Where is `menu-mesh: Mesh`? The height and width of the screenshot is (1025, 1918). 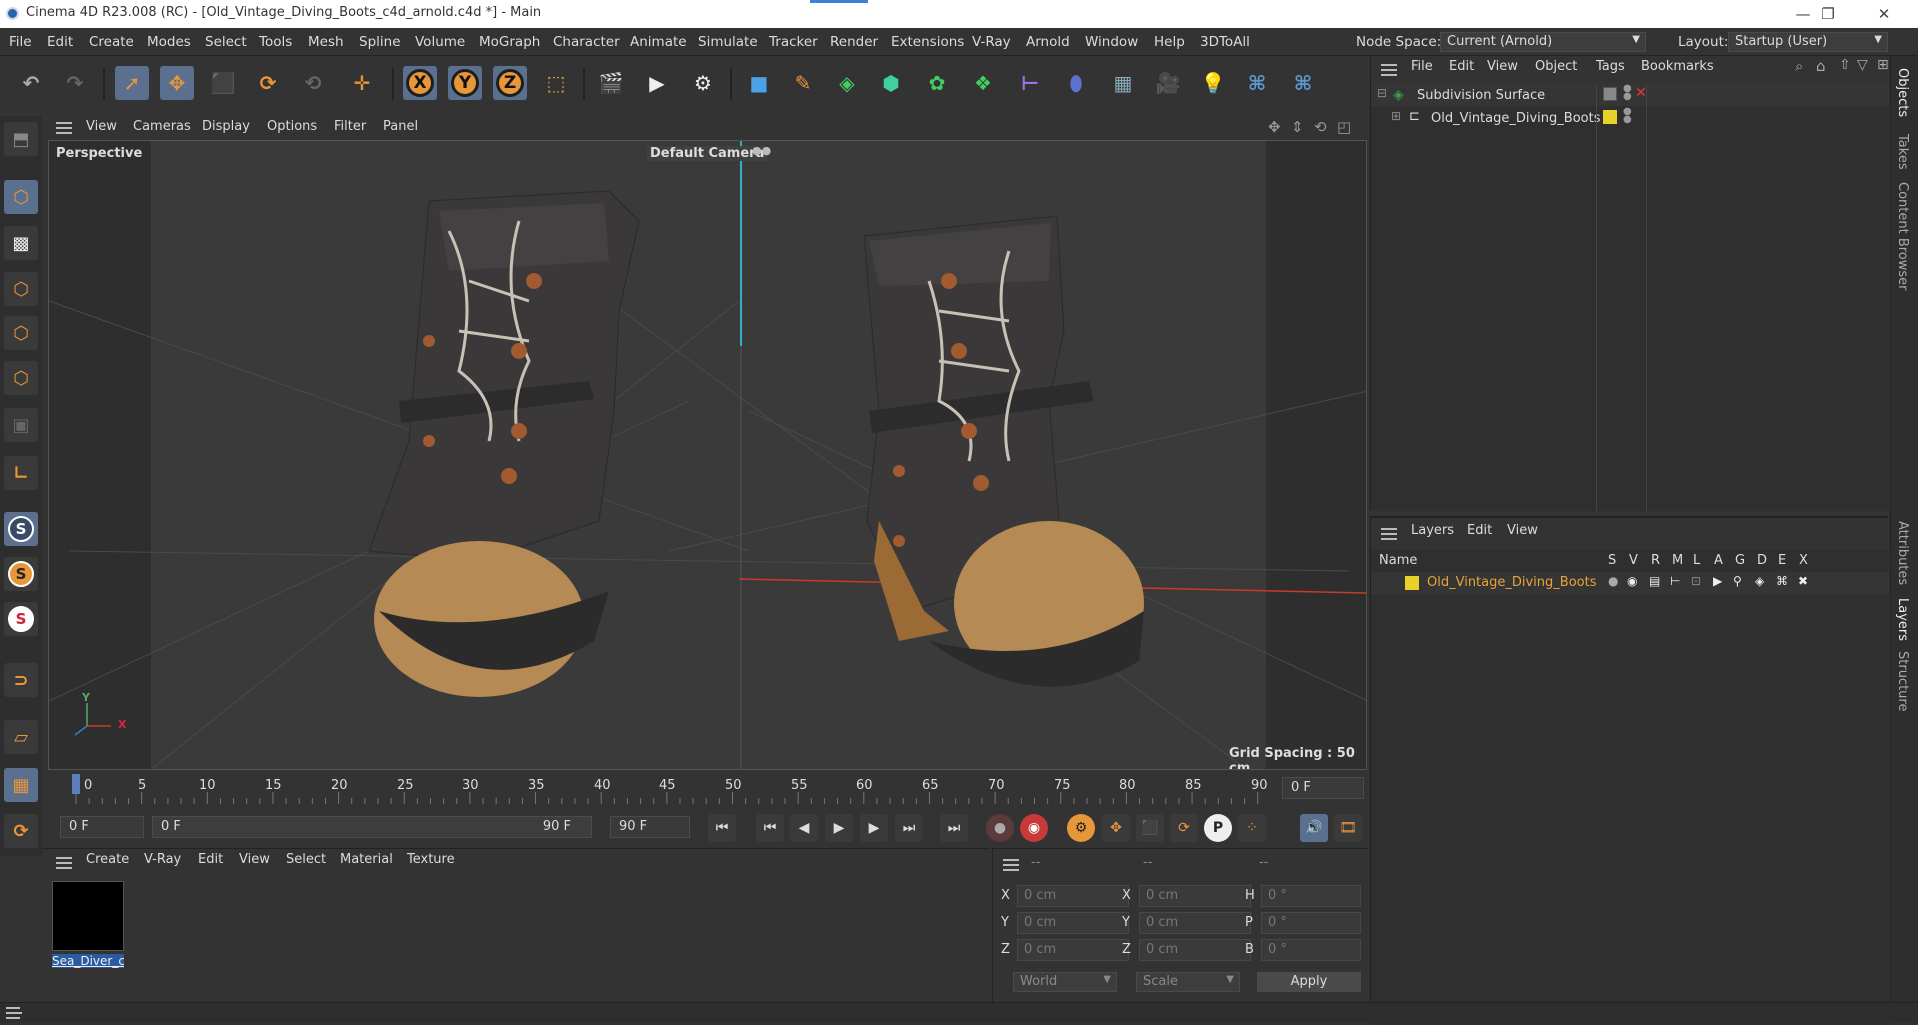 menu-mesh: Mesh is located at coordinates (326, 42).